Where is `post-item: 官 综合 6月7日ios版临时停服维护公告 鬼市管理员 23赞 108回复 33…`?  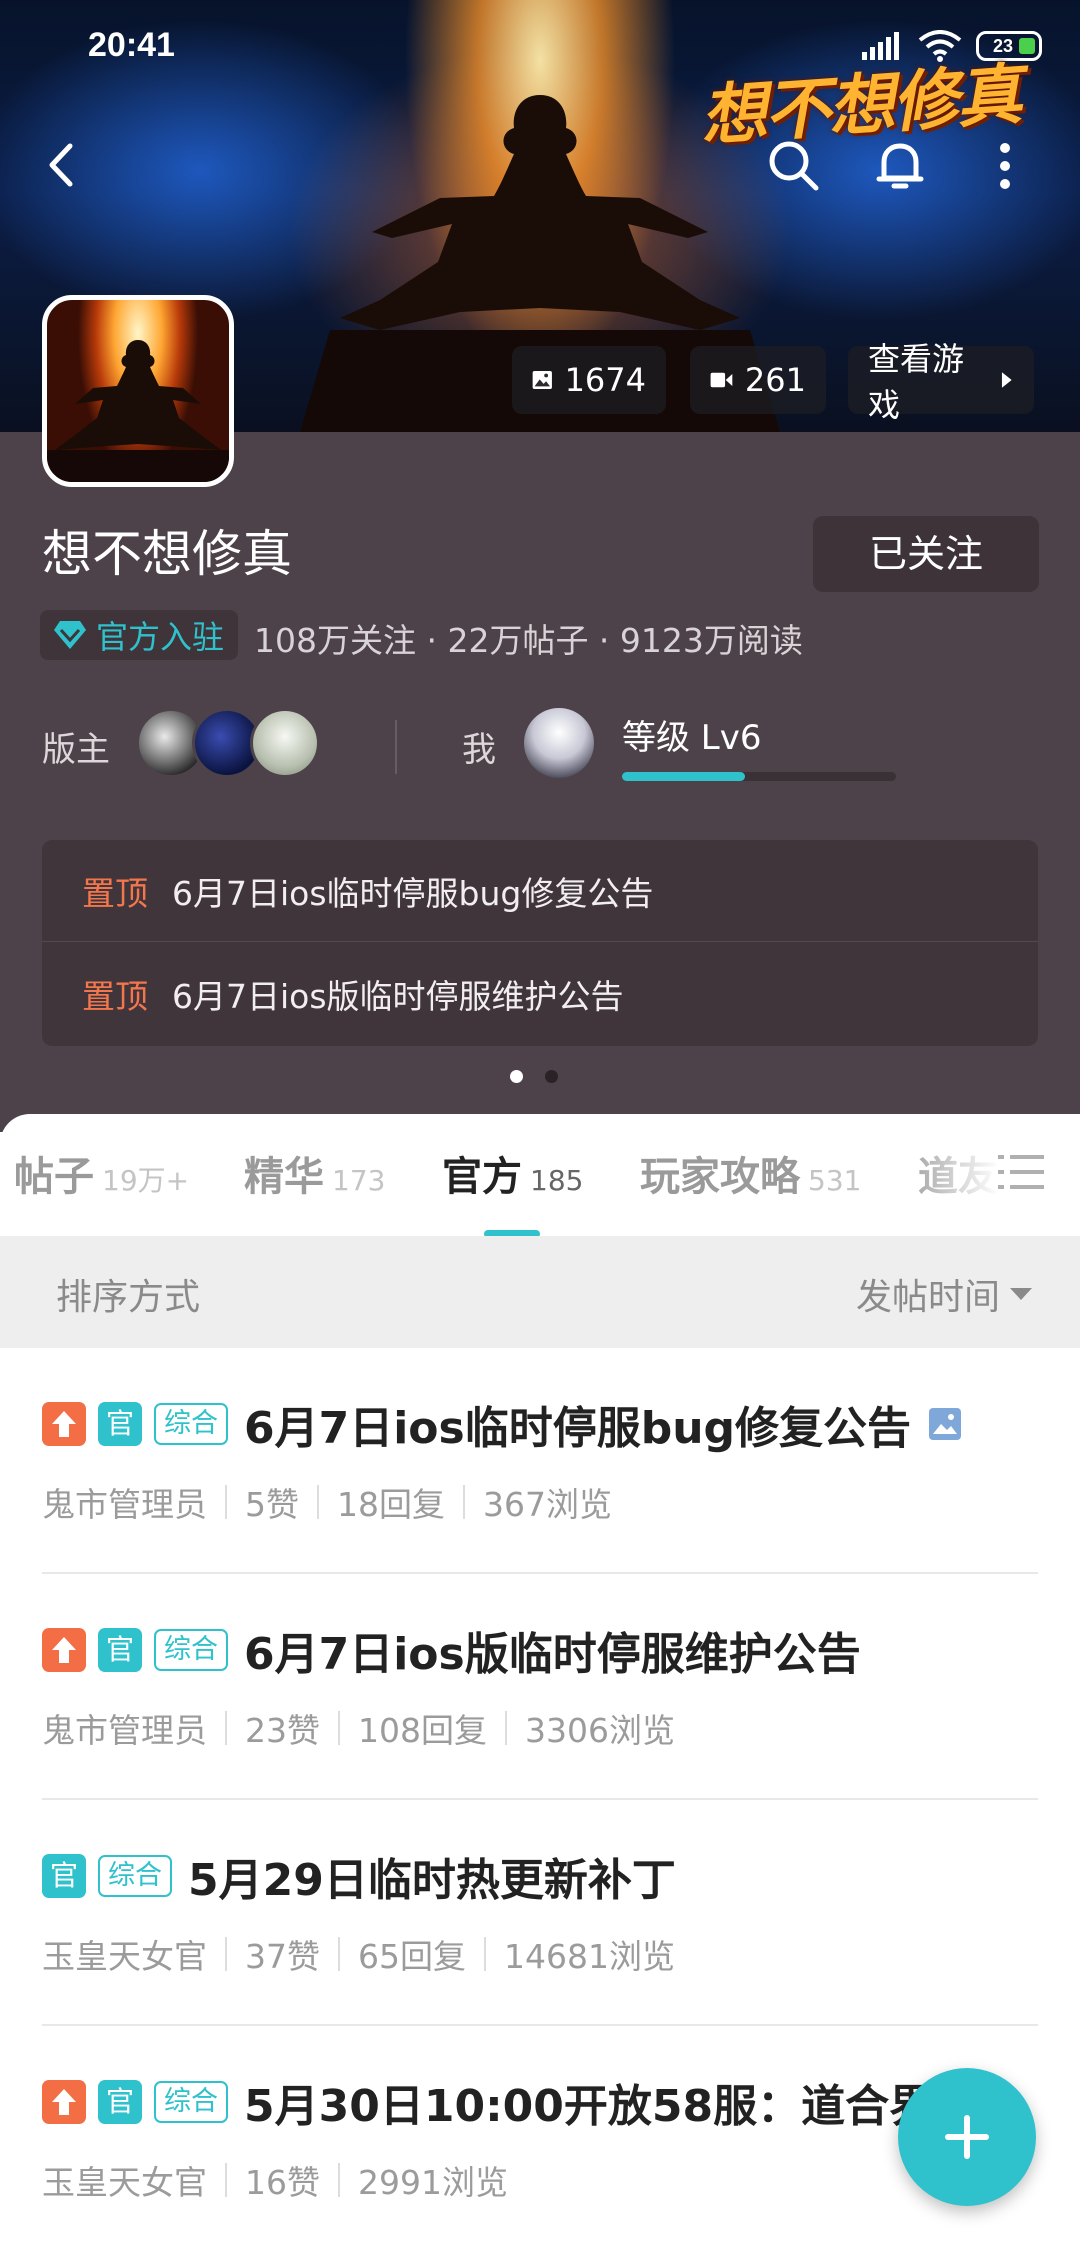 post-item: 官 综合 6月7日ios版临时停服维护公告 鬼市管理员 23赞 108回复 33… is located at coordinates (540, 1687).